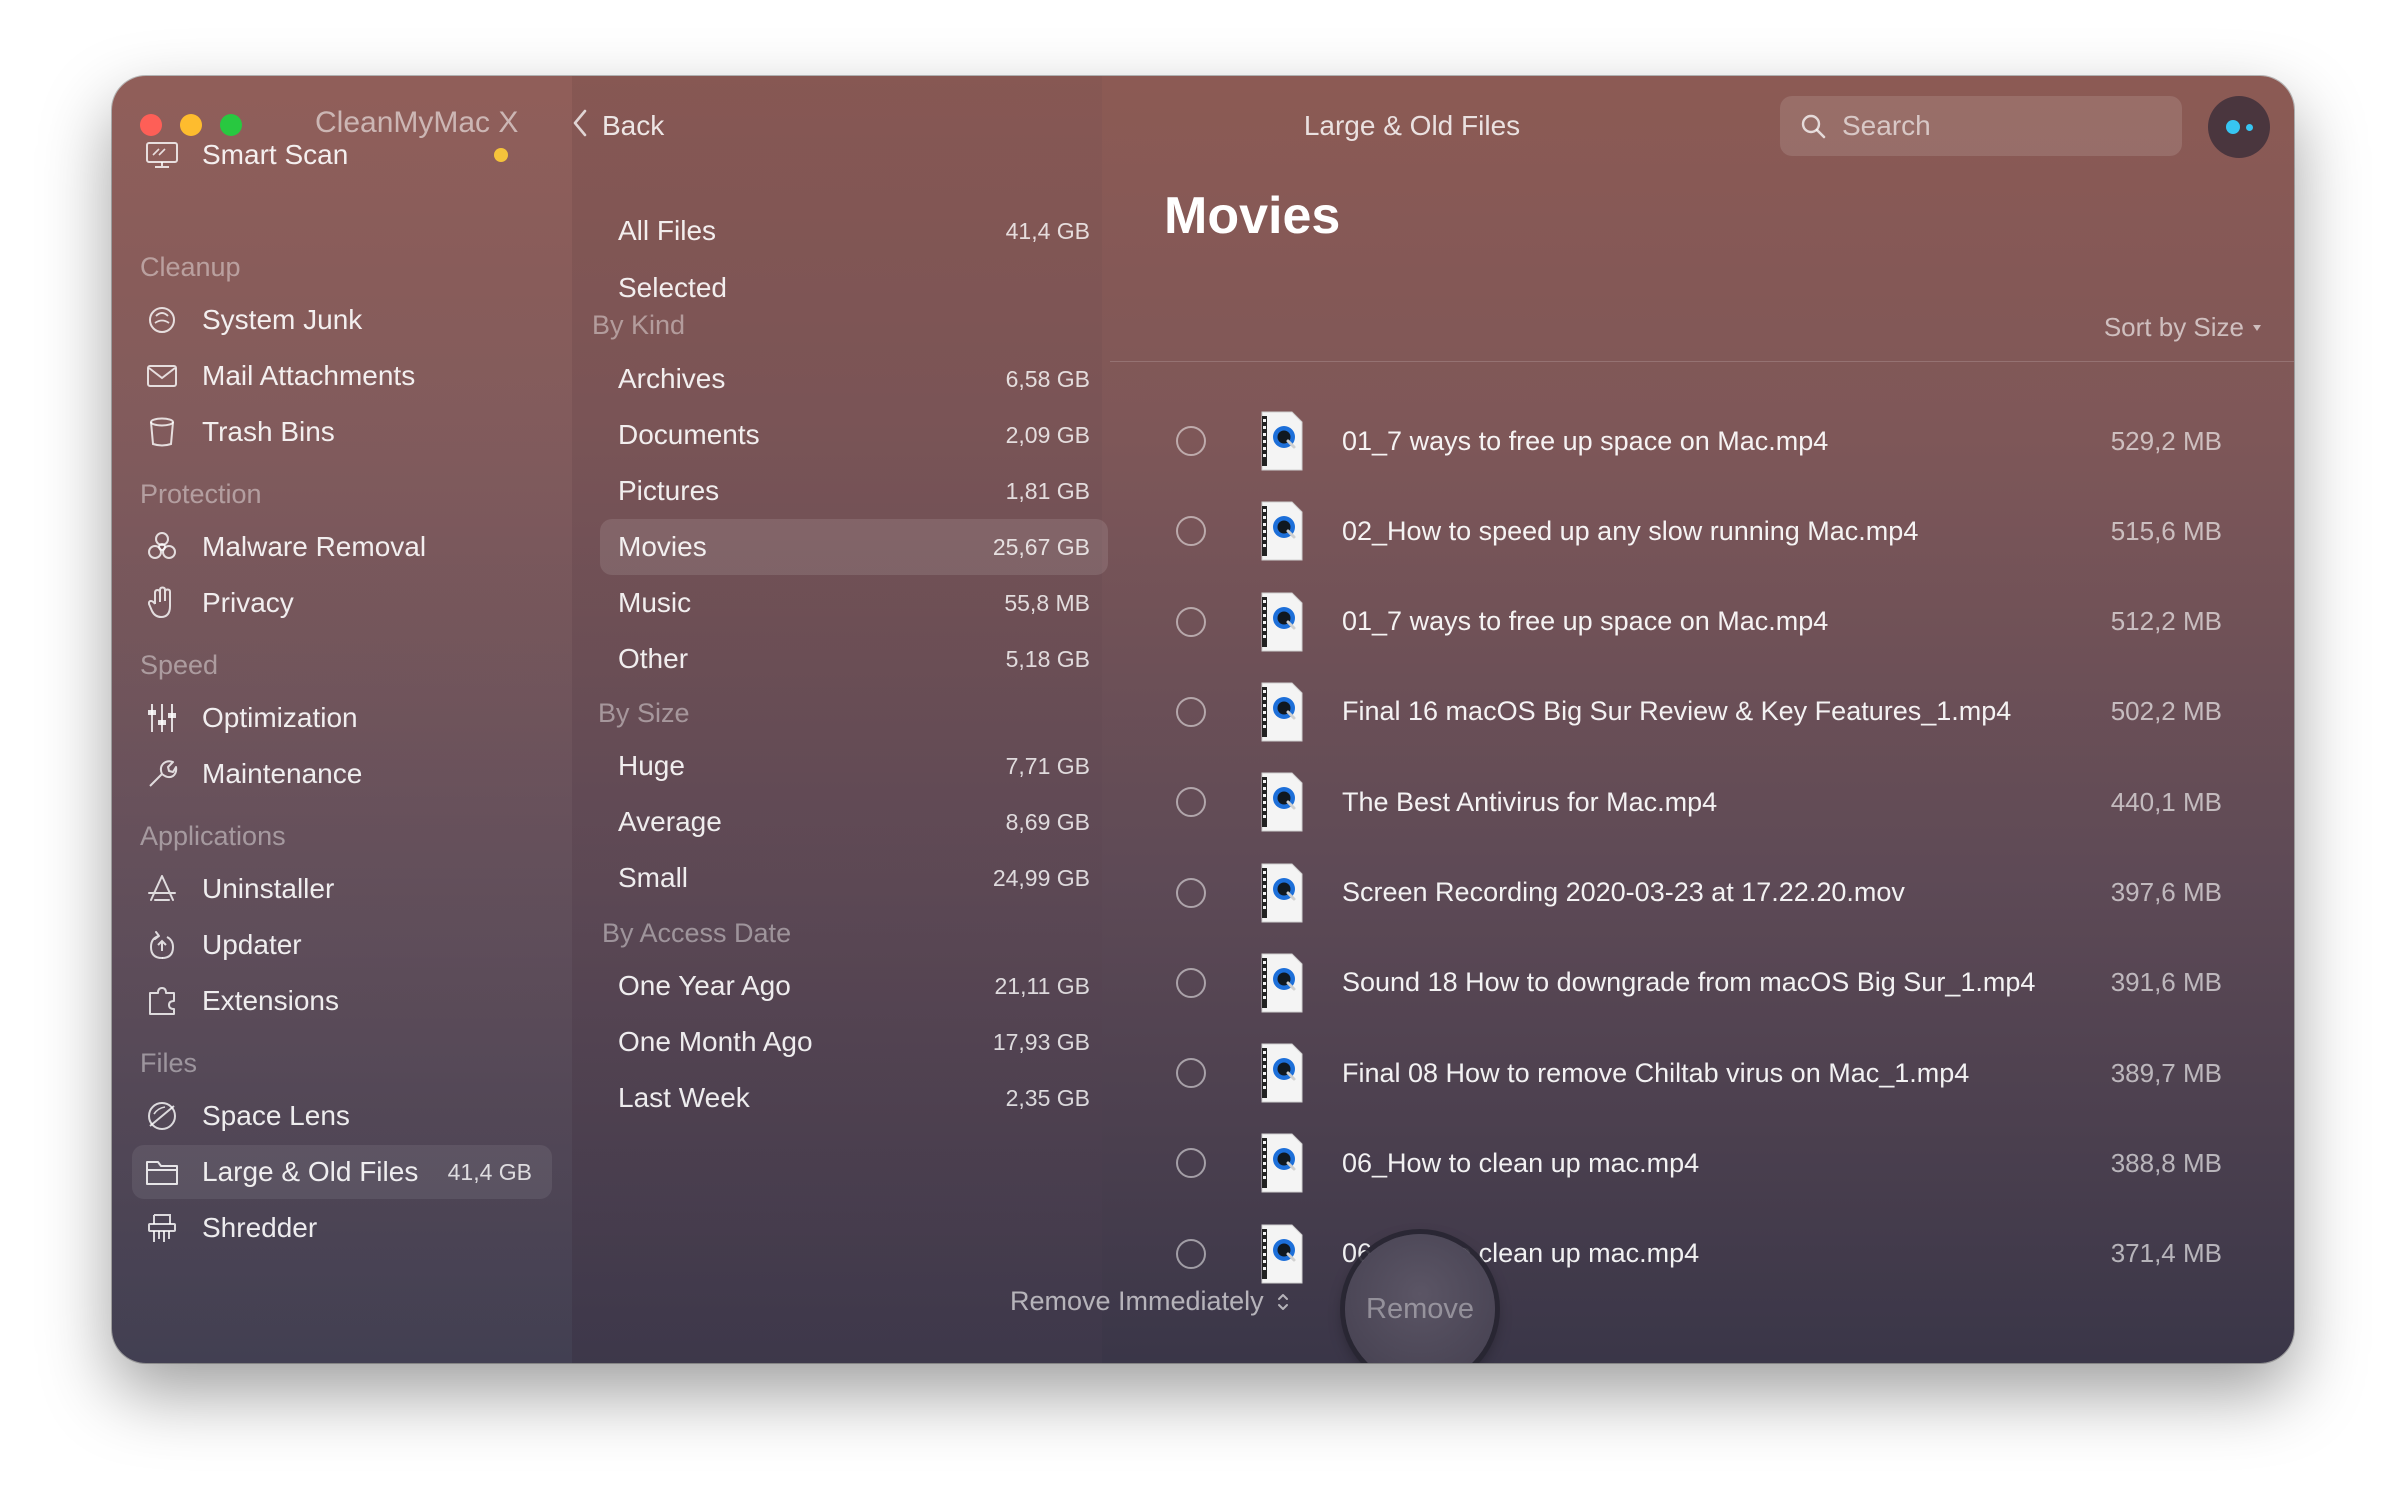  I want to click on sidebar-item-trash-bins: Trash Bins, so click(342, 432).